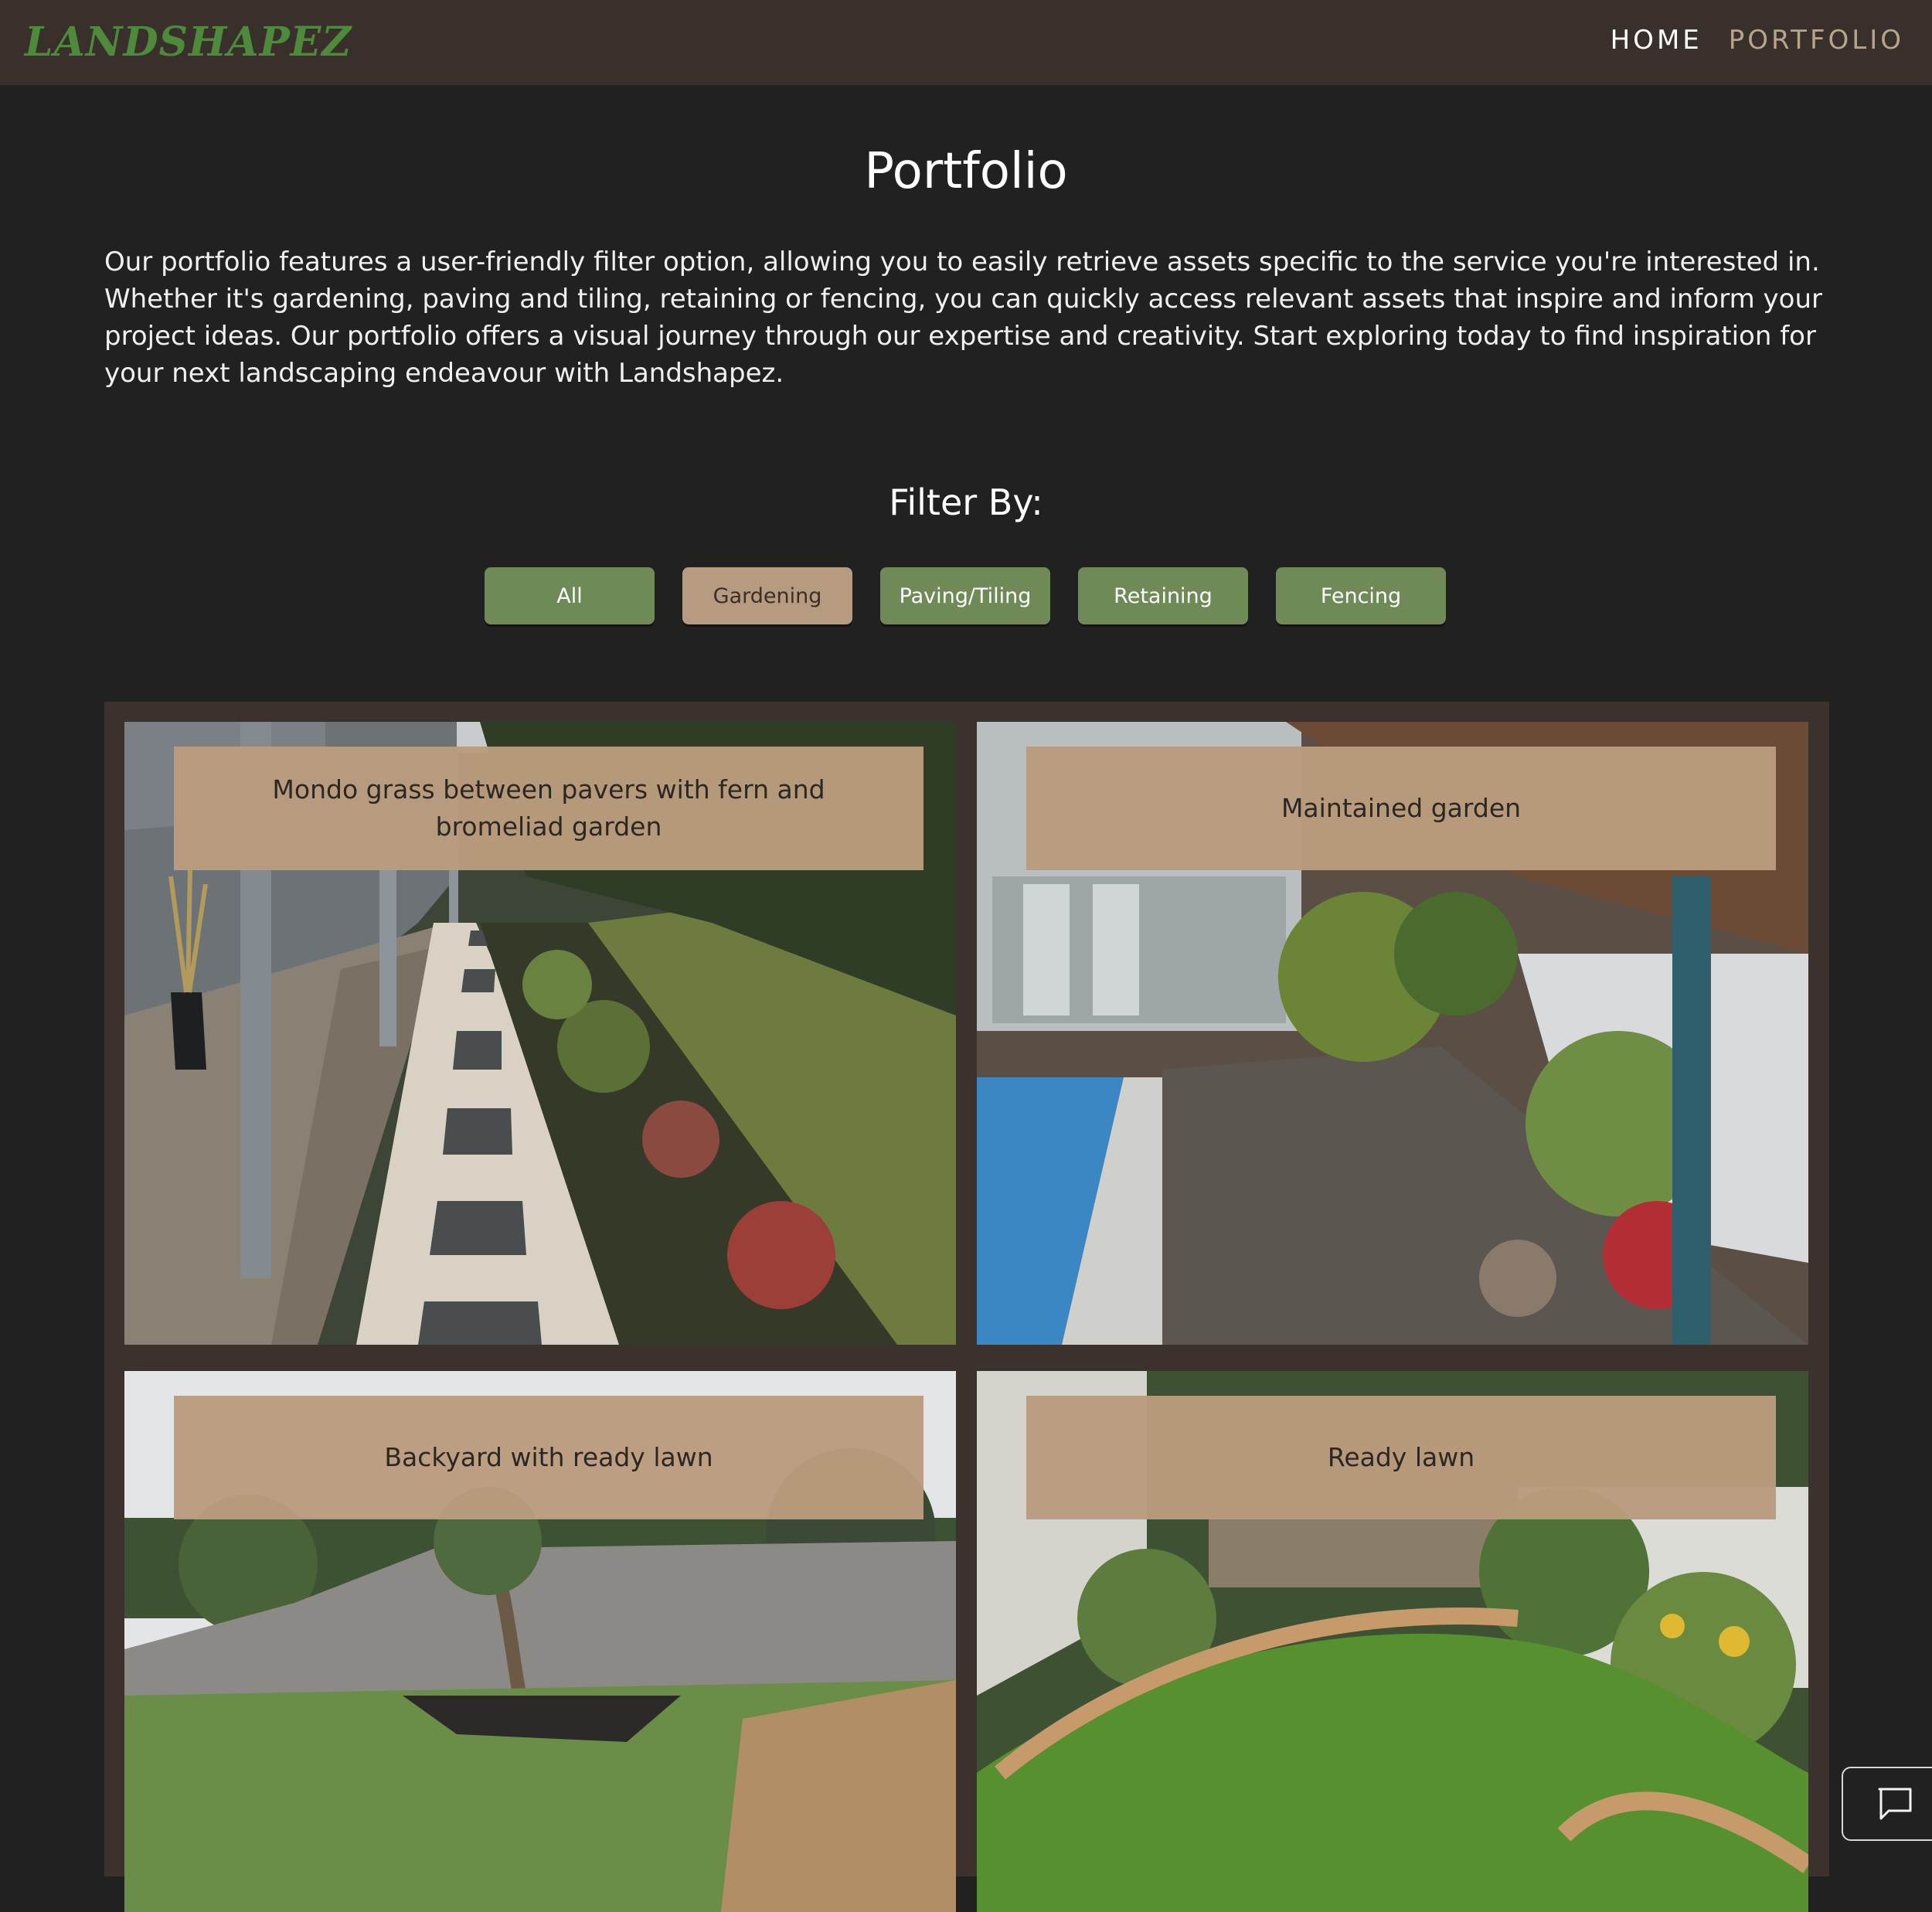 This screenshot has width=1932, height=1912. Describe the element at coordinates (1392, 1033) in the screenshot. I see `gallery-item: Maintained garden` at that location.